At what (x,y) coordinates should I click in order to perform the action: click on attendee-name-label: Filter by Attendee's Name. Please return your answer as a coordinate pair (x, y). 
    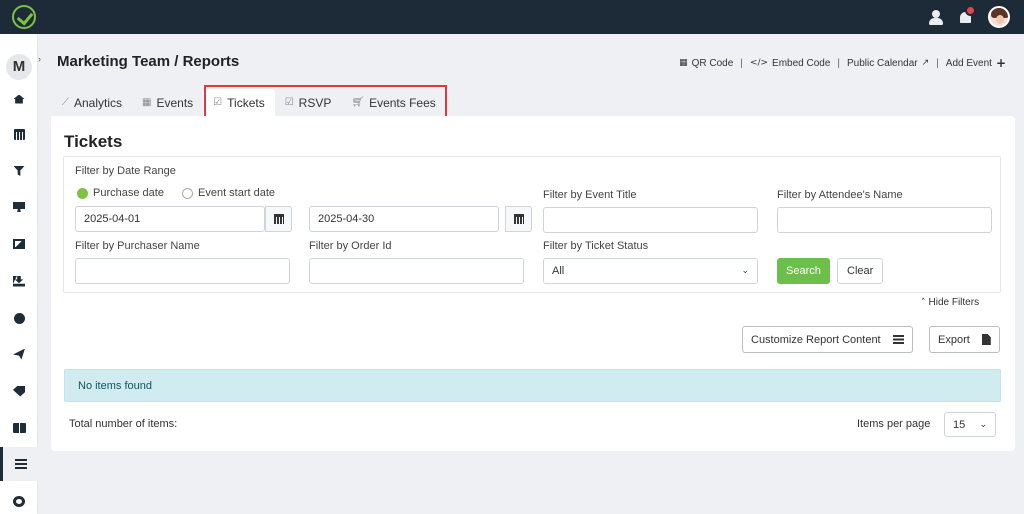
    Looking at the image, I should click on (840, 195).